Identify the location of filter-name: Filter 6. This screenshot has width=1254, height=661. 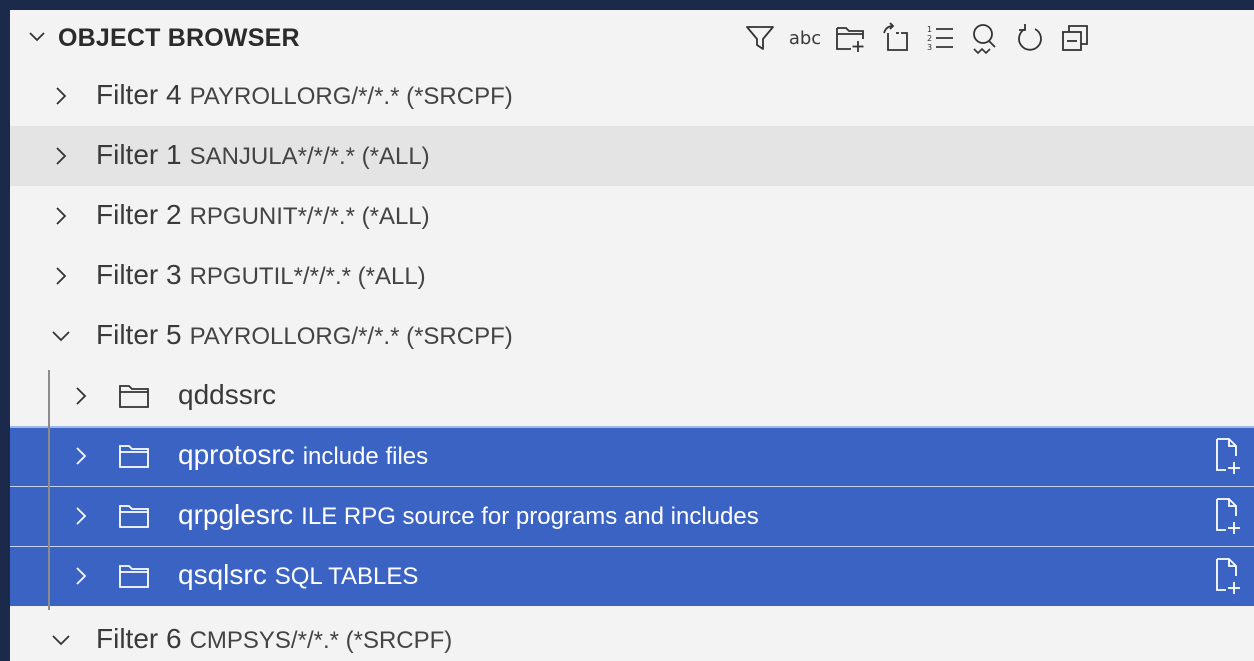
(139, 638).